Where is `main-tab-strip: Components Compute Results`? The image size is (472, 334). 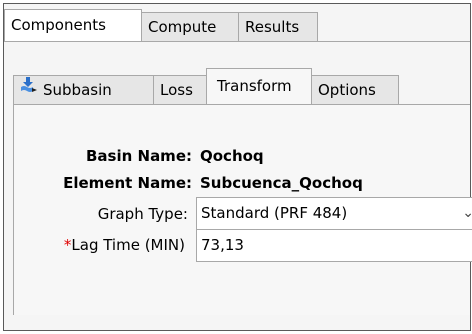 main-tab-strip: Components Compute Results is located at coordinates (161, 23).